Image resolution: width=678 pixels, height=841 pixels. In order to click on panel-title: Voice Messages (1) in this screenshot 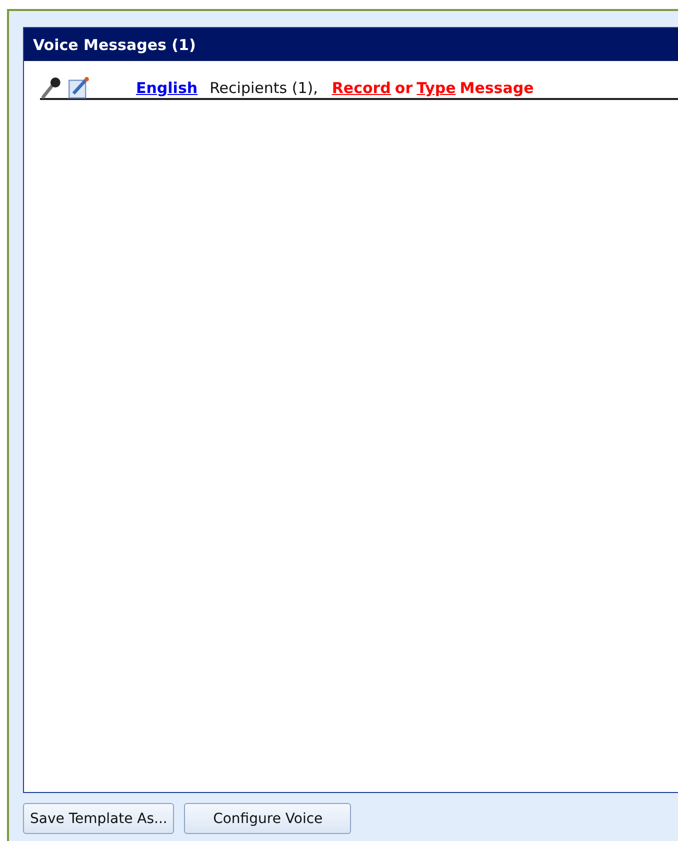, I will do `click(114, 45)`.